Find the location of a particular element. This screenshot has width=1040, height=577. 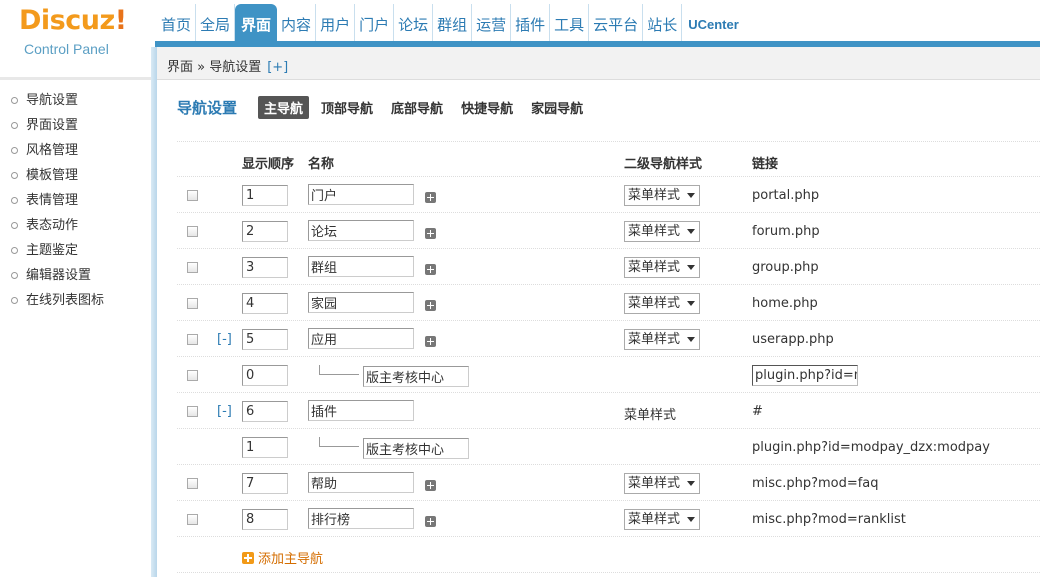

sidebar-item-online-icons: 在线列表图标 is located at coordinates (77, 300).